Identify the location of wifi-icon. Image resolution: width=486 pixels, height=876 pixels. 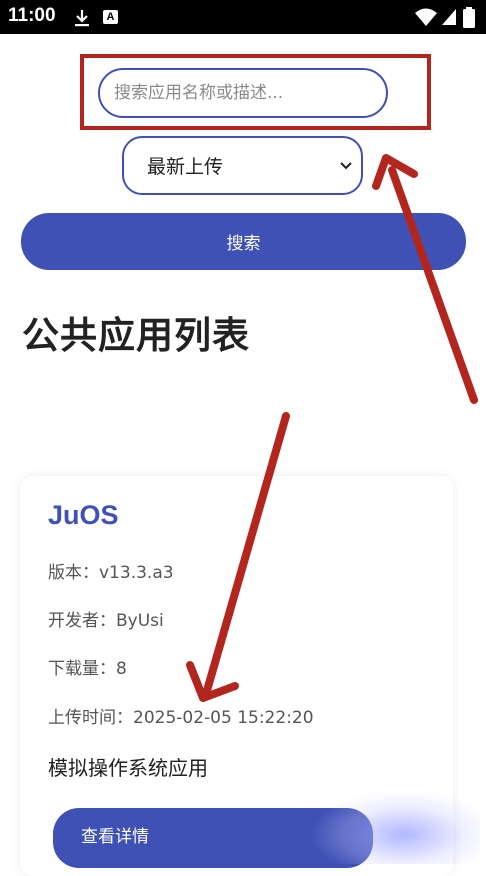
(426, 17).